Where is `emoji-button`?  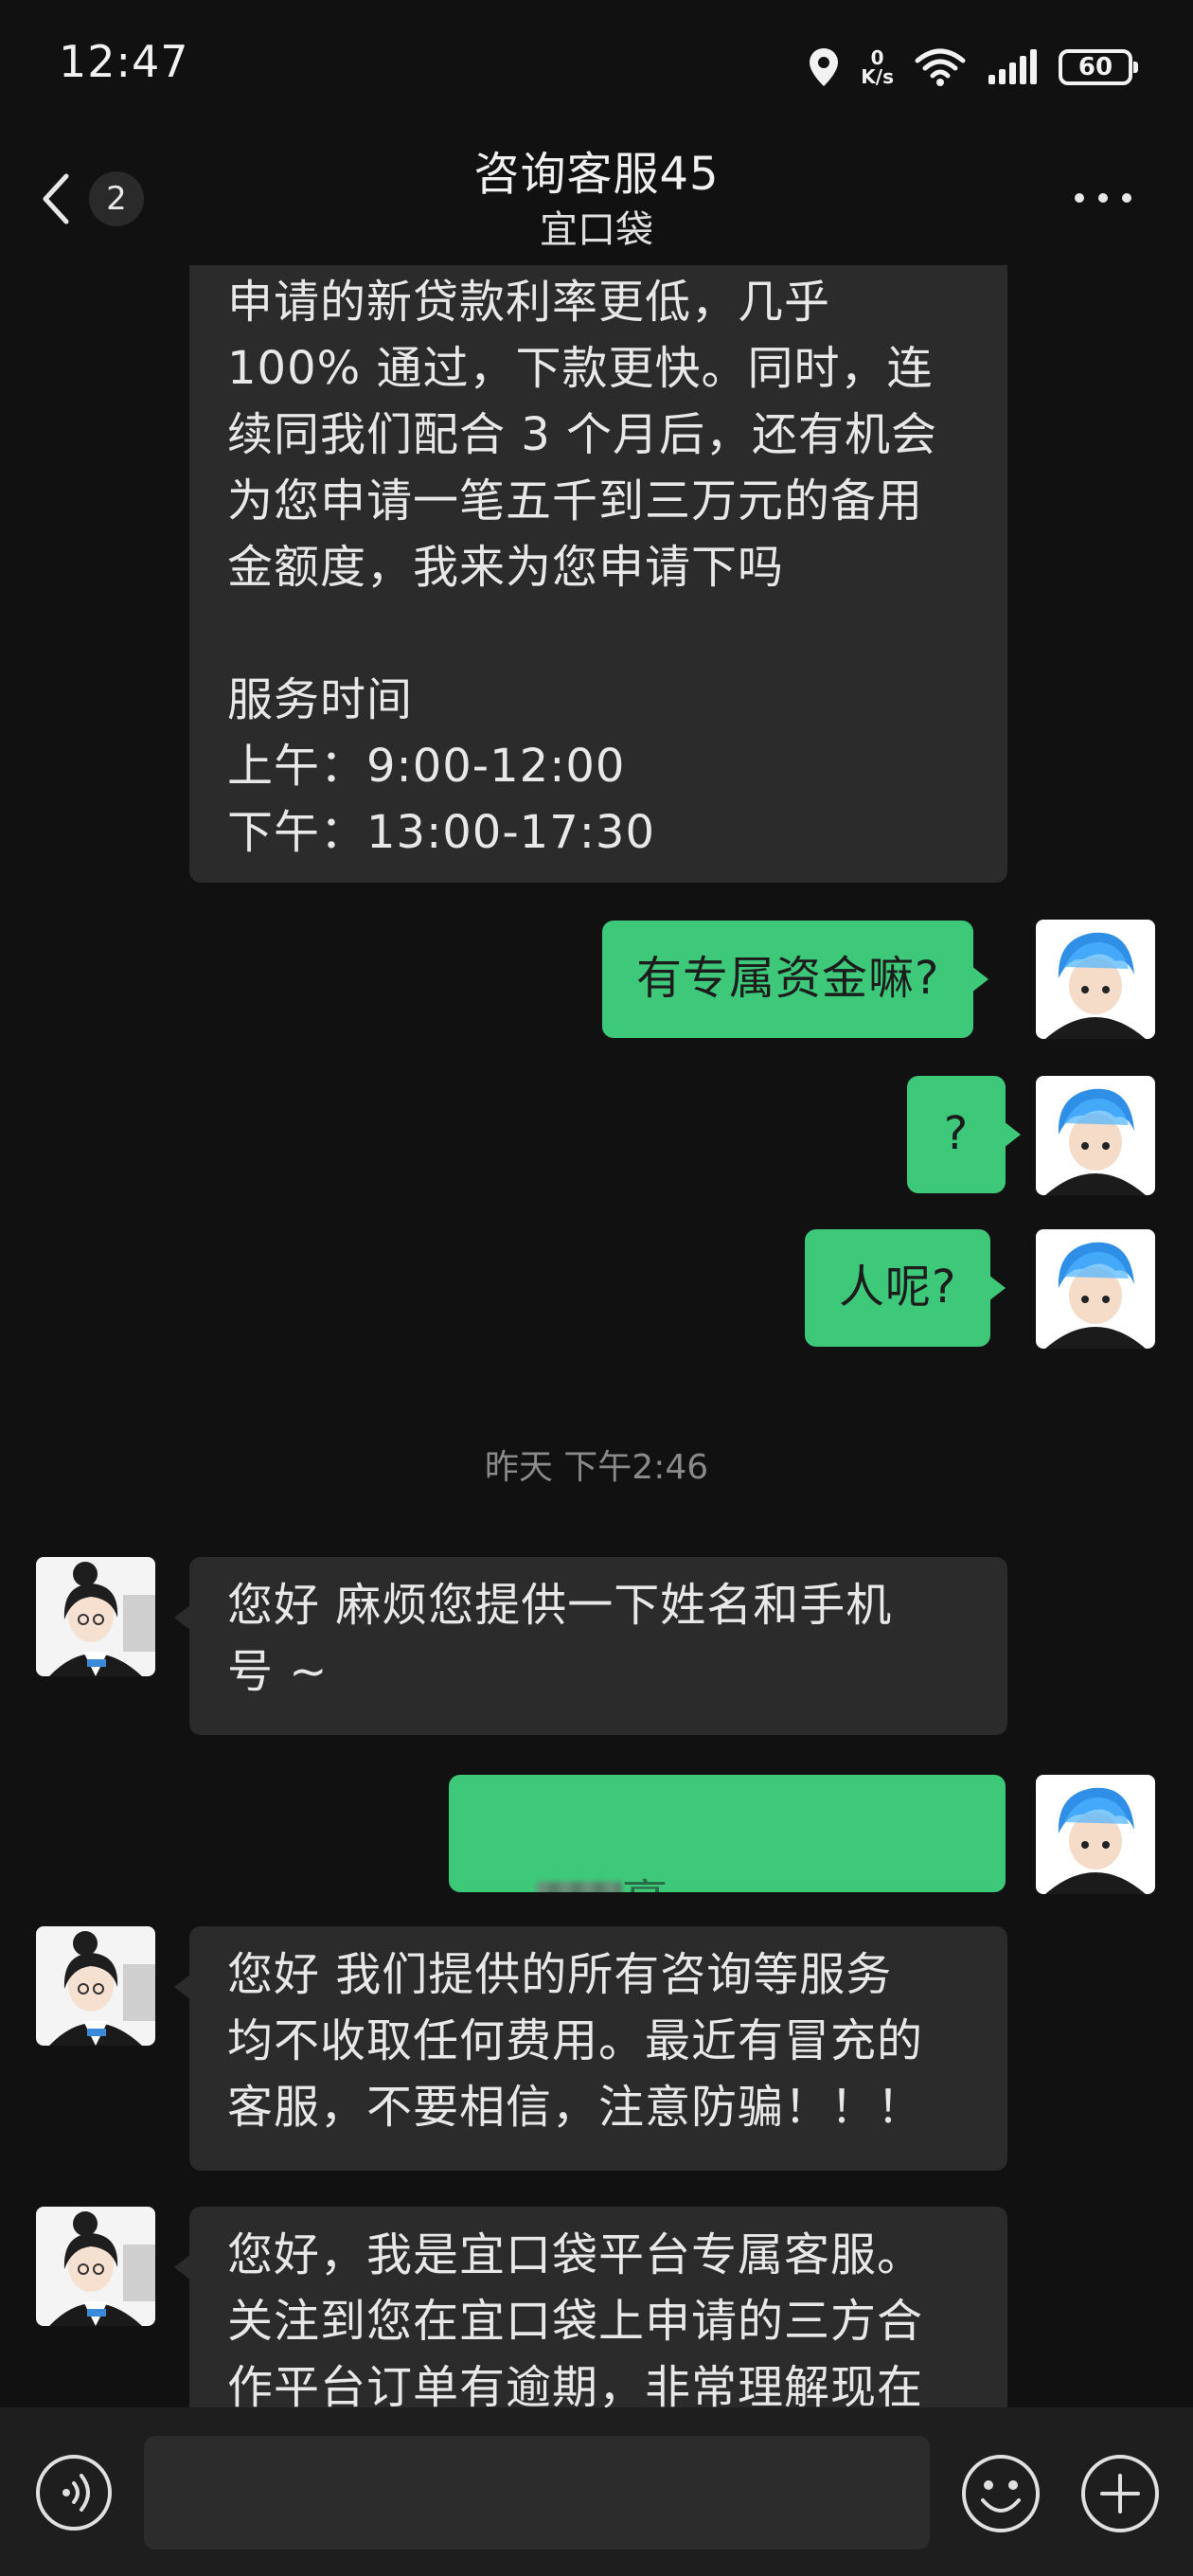
emoji-button is located at coordinates (1001, 2493).